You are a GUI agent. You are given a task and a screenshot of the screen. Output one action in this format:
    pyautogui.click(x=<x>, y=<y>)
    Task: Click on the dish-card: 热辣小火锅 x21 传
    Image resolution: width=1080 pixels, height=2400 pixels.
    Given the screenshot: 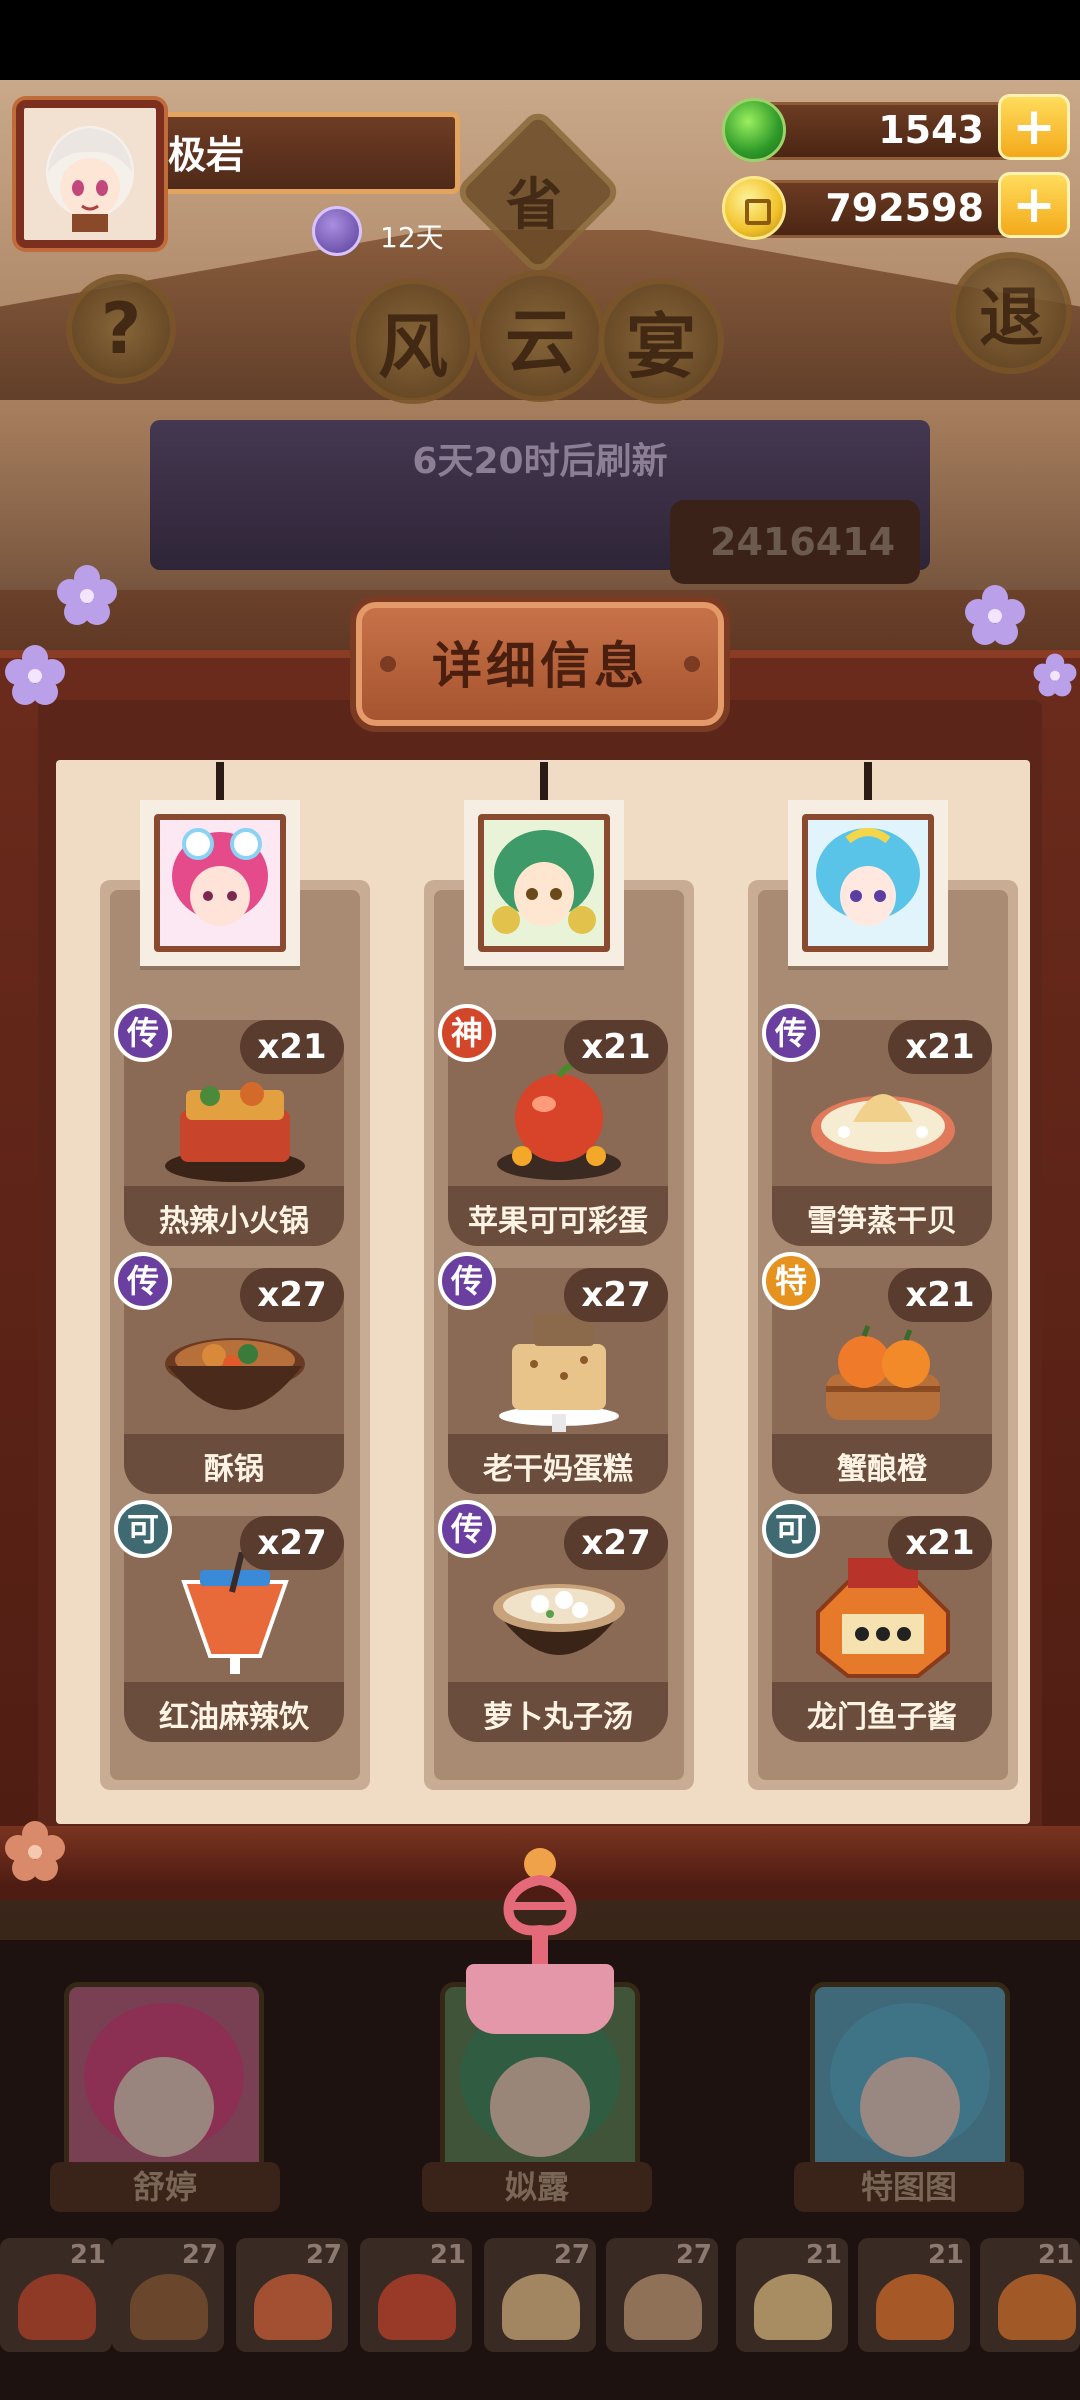 What is the action you would take?
    pyautogui.click(x=229, y=1125)
    